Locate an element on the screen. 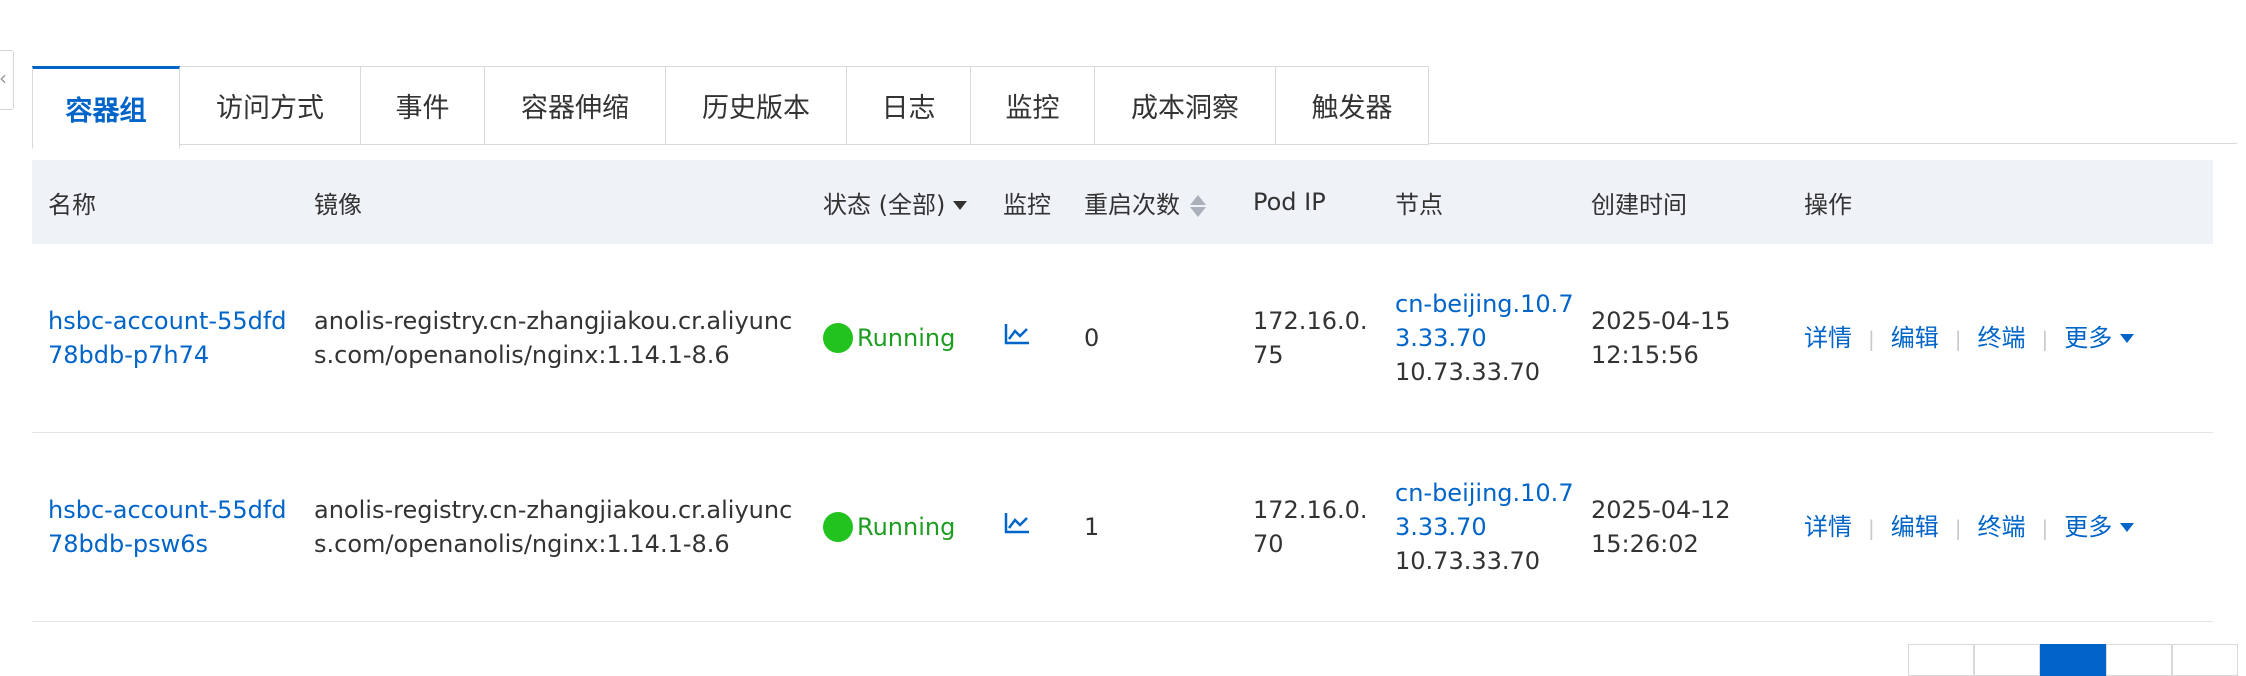 This screenshot has height=676, width=2246. header-name: 名称 is located at coordinates (165, 202).